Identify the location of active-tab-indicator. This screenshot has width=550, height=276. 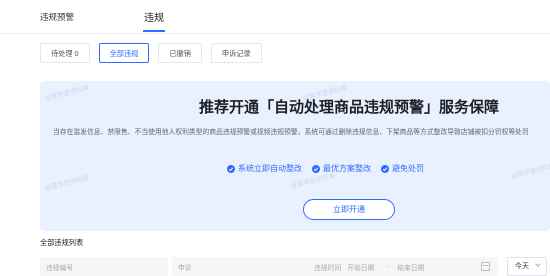
(154, 31).